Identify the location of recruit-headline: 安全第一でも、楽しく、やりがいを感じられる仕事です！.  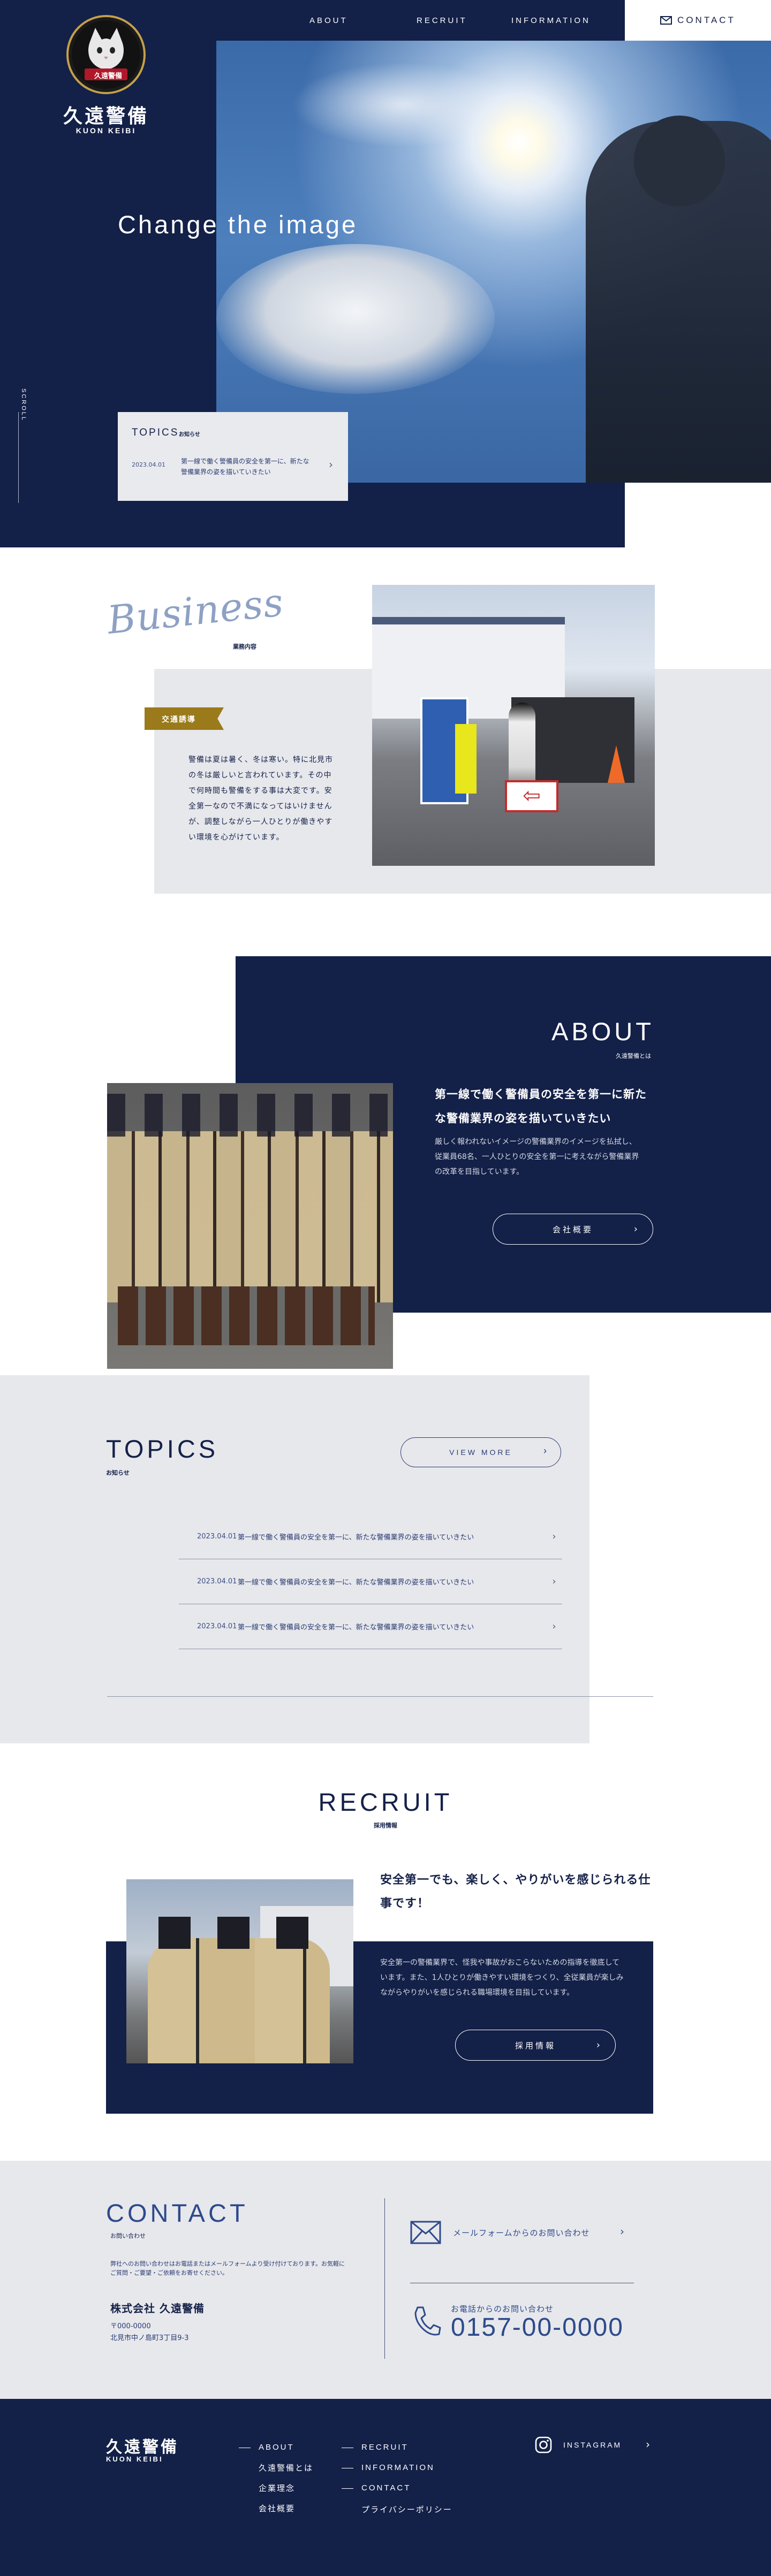
(515, 1891).